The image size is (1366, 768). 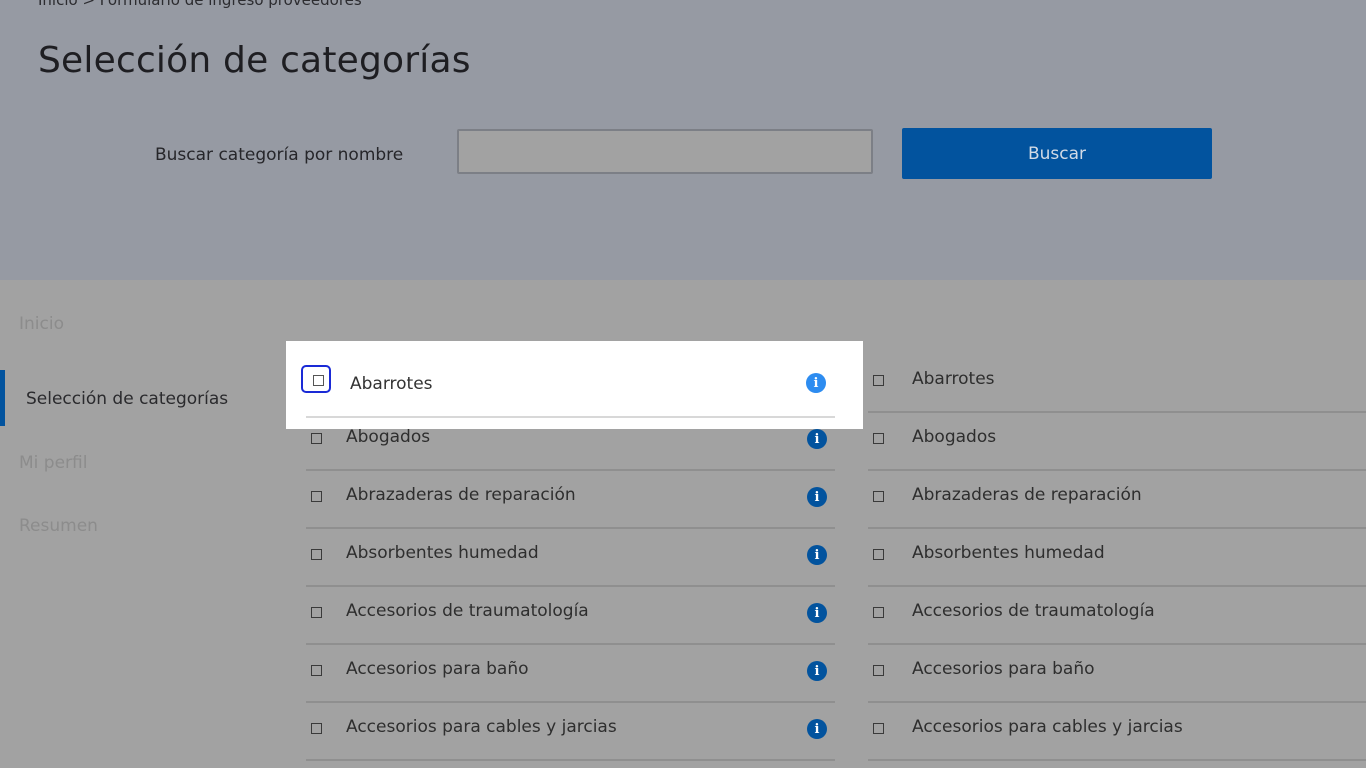 What do you see at coordinates (570, 674) in the screenshot?
I see `category-row: Accesorios para baño i` at bounding box center [570, 674].